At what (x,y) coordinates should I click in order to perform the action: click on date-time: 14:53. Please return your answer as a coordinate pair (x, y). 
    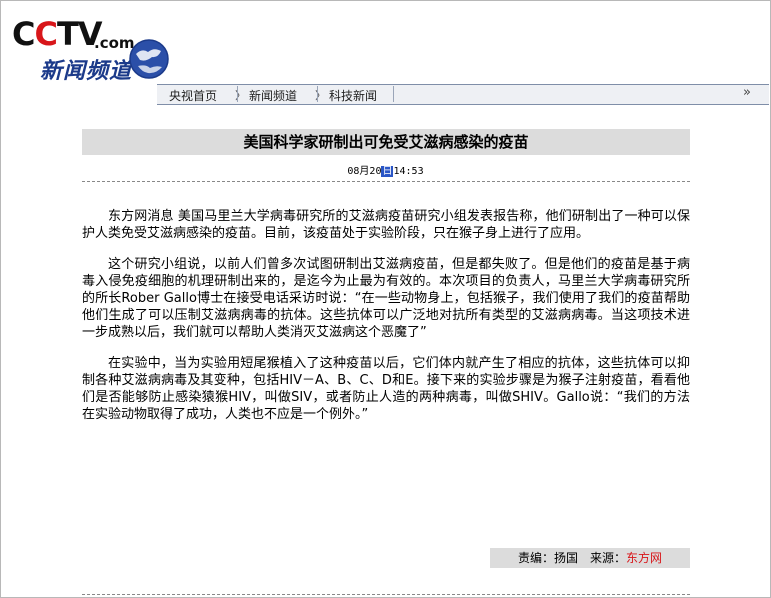
    Looking at the image, I should click on (408, 171).